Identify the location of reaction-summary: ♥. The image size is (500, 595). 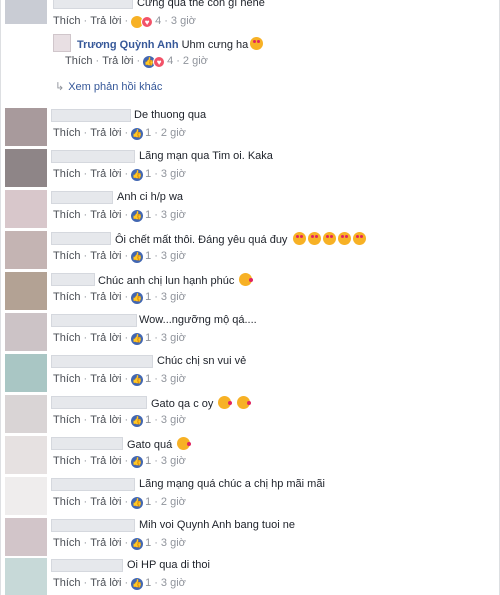
(142, 21).